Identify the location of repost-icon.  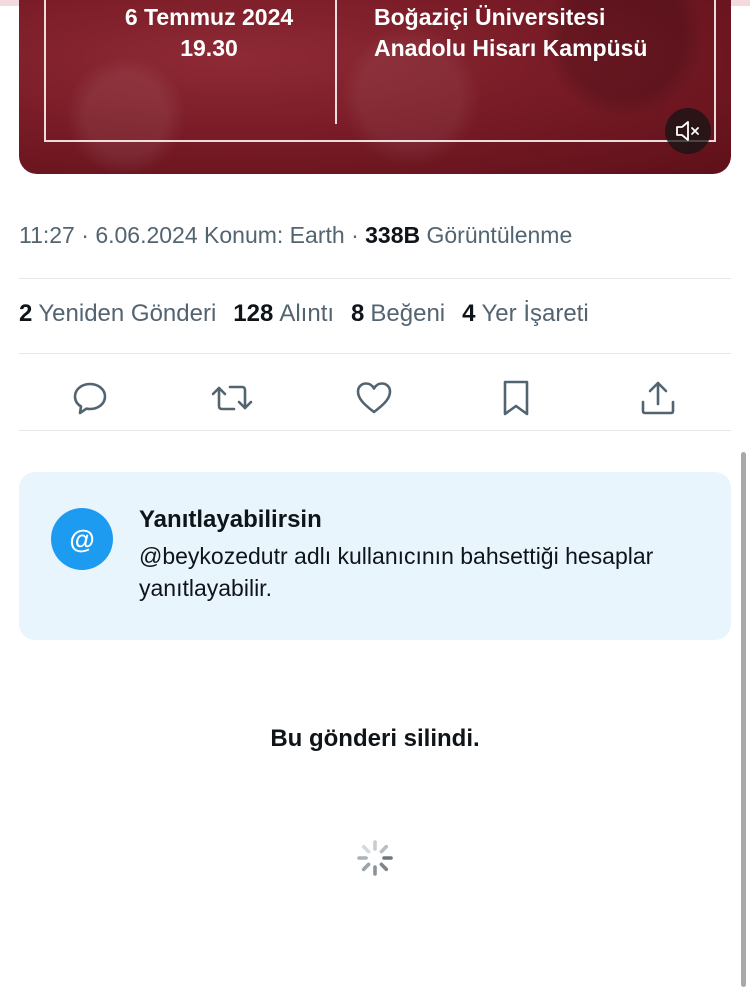
(232, 398).